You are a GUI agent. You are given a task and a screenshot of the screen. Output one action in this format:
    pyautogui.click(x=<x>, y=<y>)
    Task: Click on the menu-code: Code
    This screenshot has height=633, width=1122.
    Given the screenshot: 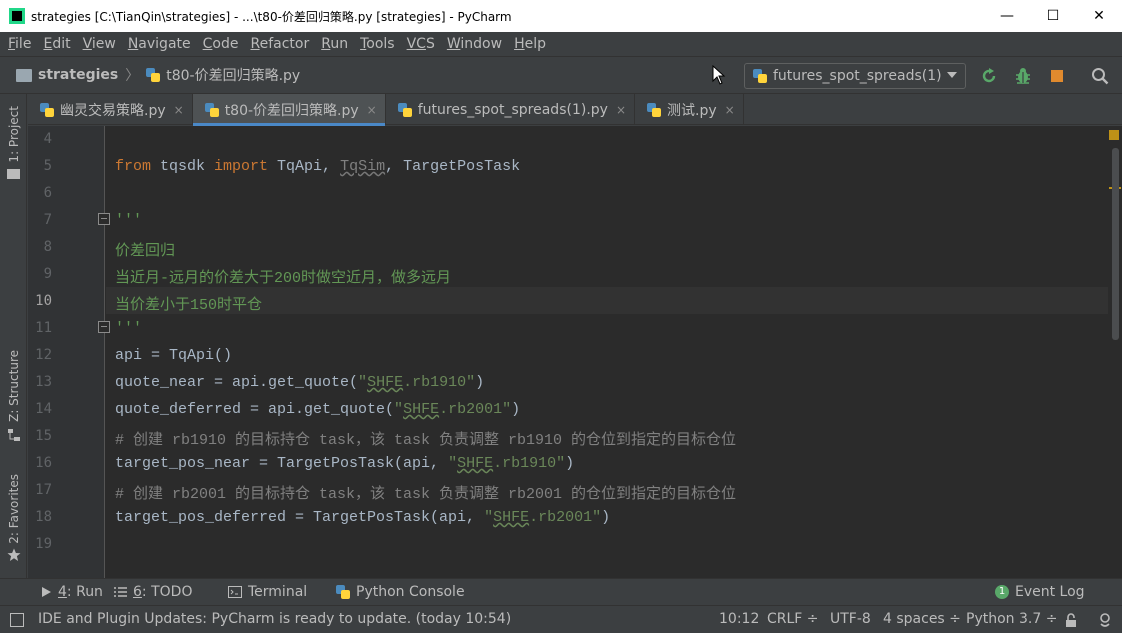 What is the action you would take?
    pyautogui.click(x=221, y=44)
    